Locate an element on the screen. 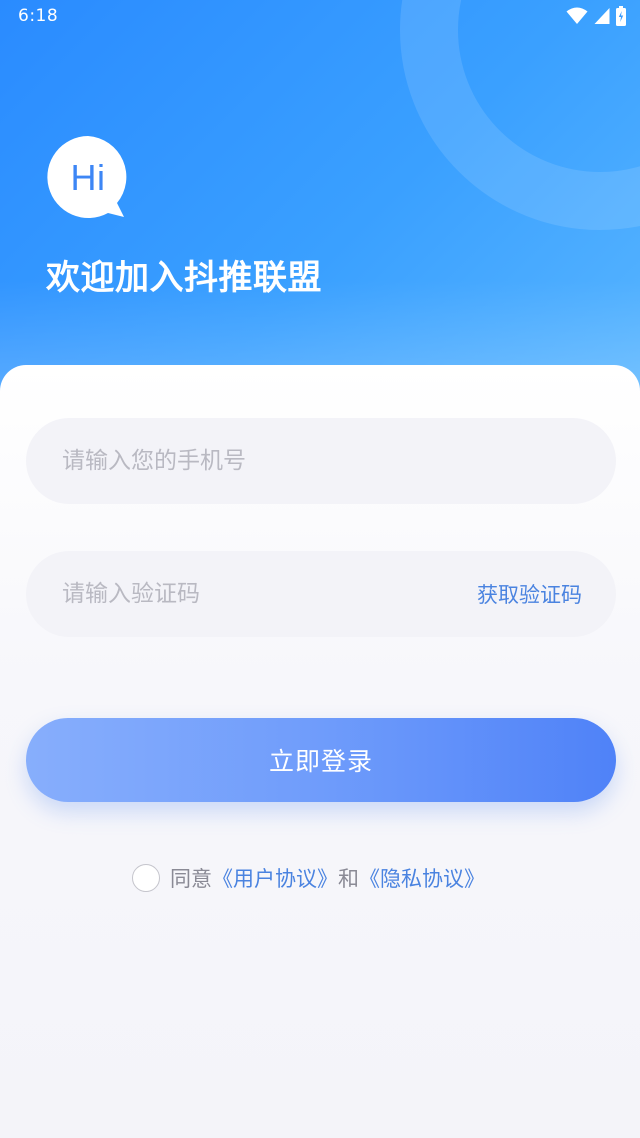  wifi-icon is located at coordinates (577, 16).